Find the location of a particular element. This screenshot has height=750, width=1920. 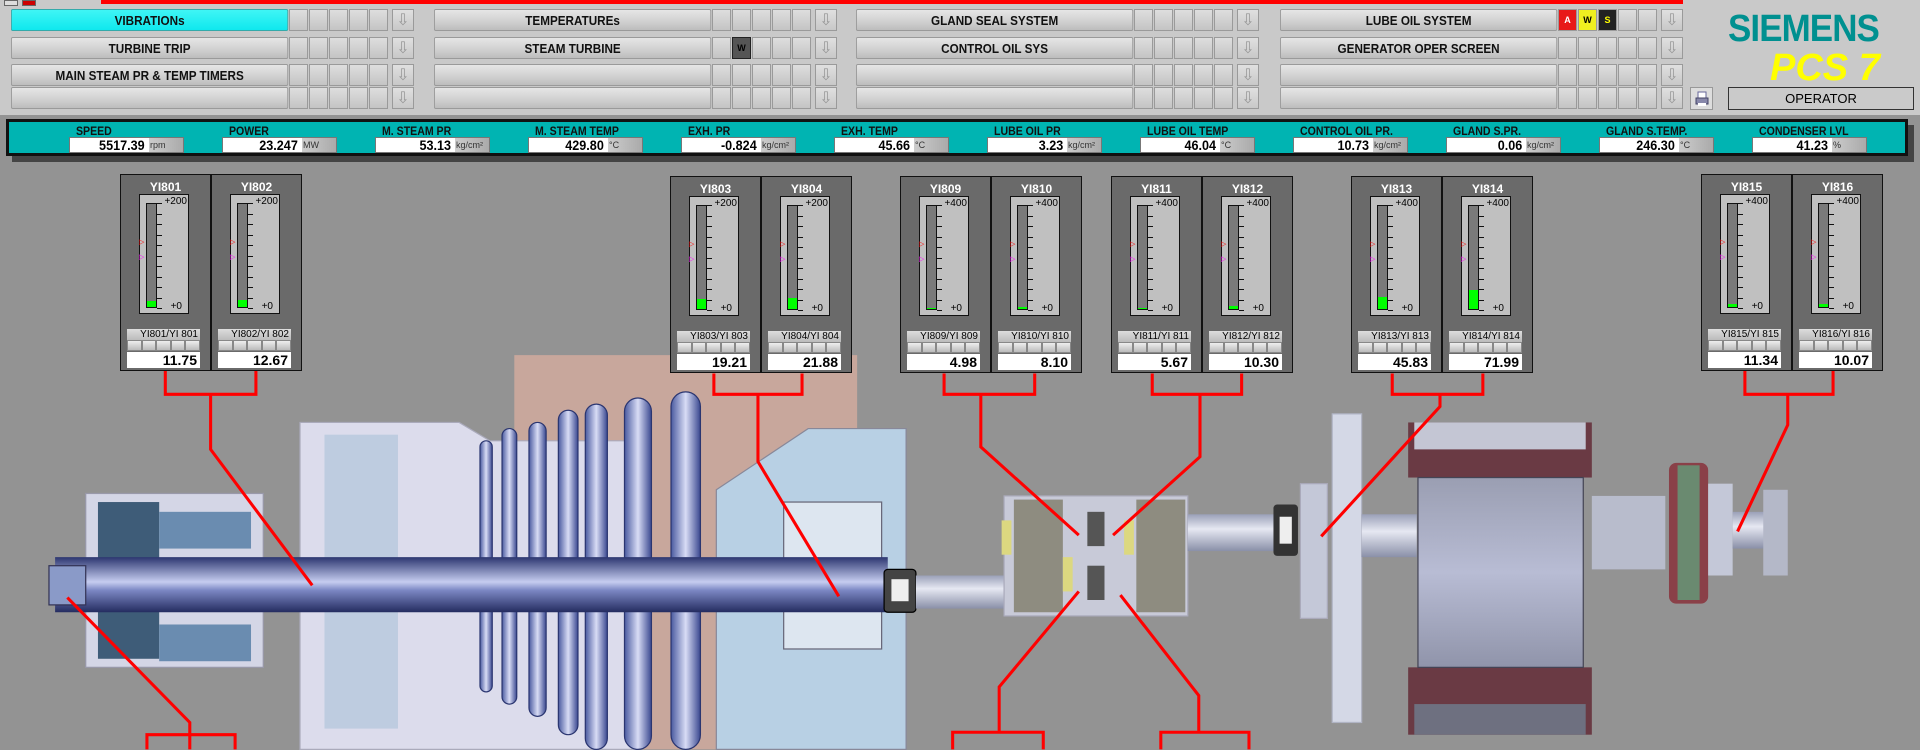

gauge-yi801: YI801 +200 +0 ▷ ▷ YI801/YI 801 11.75 is located at coordinates (165, 272).